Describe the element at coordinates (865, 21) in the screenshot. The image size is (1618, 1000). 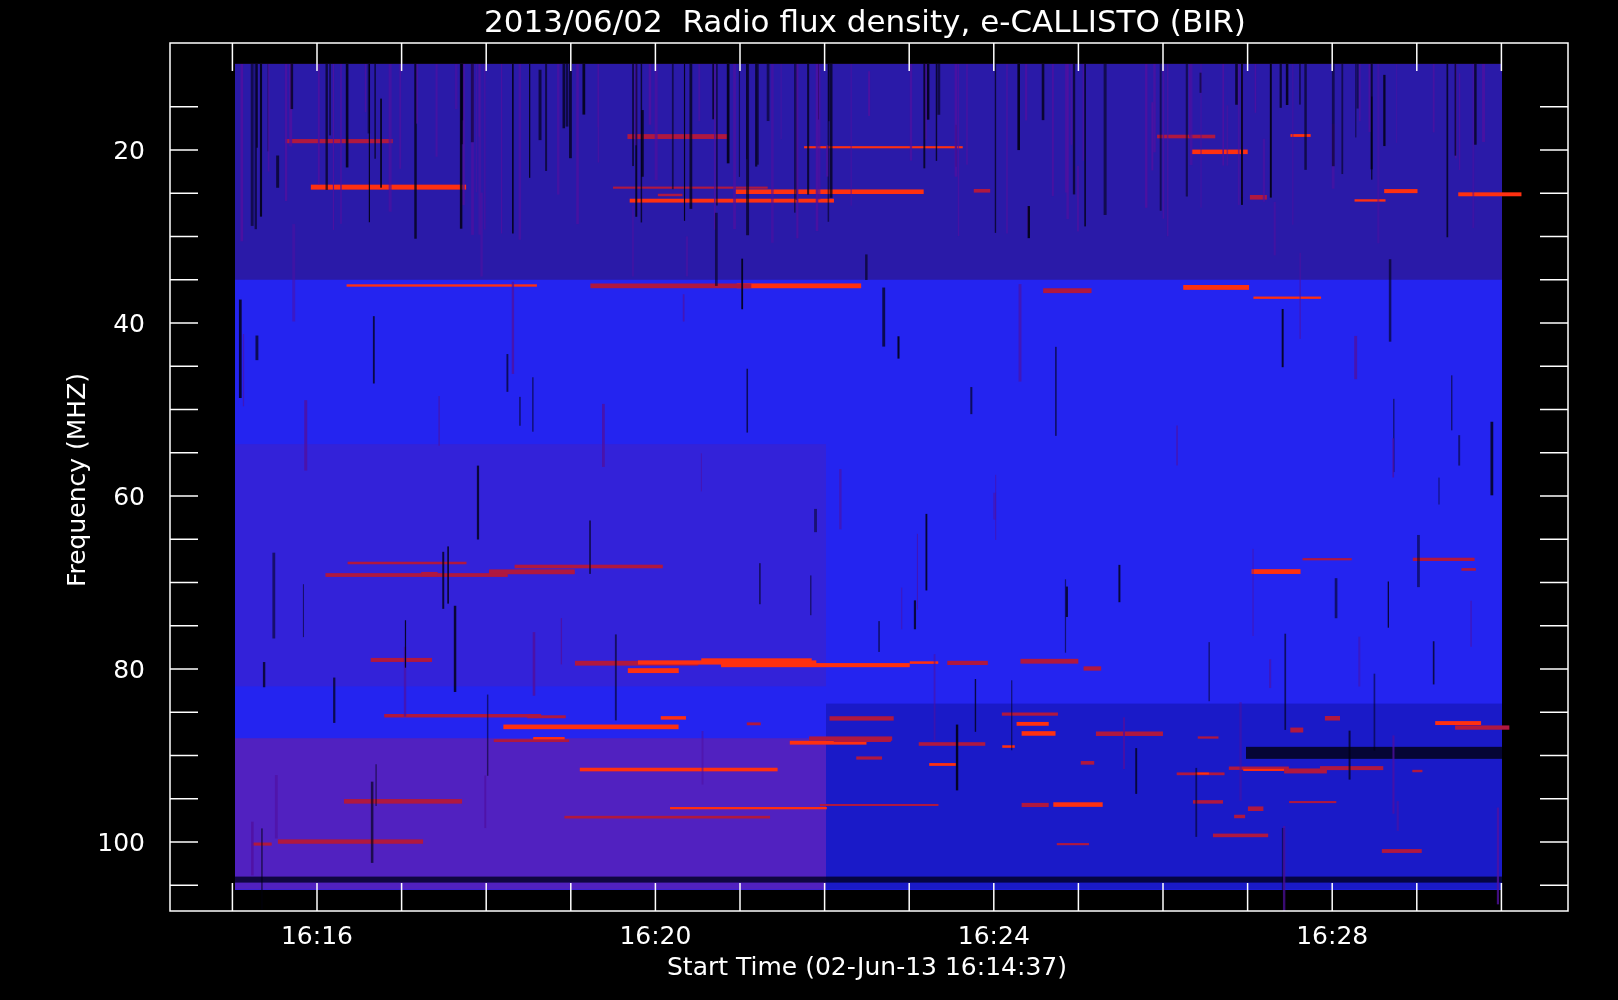
I see `chart-title: 2013/06/02 Radio flux density, e-CALLISTO (BIR)` at that location.